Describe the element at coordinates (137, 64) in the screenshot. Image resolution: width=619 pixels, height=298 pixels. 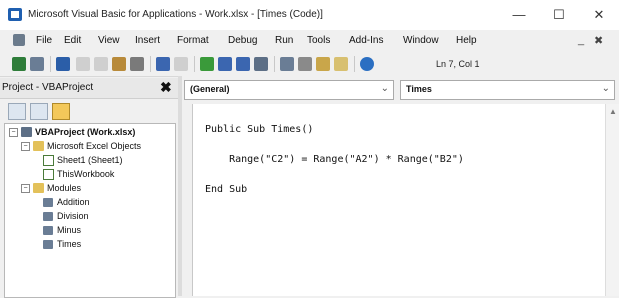
I see `find-icon` at that location.